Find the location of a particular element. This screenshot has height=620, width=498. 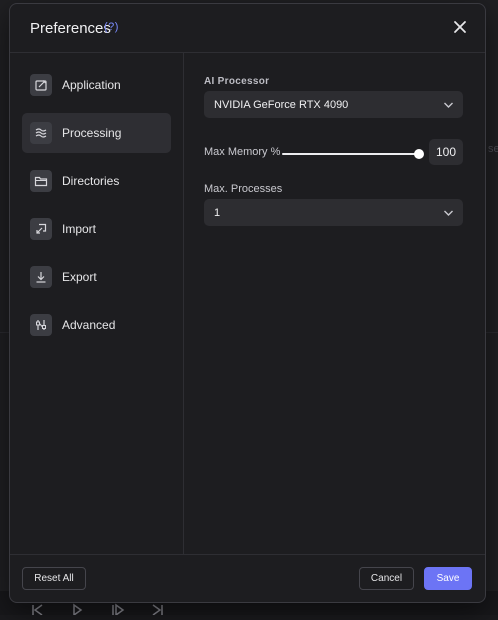

processing-icon is located at coordinates (41, 133).